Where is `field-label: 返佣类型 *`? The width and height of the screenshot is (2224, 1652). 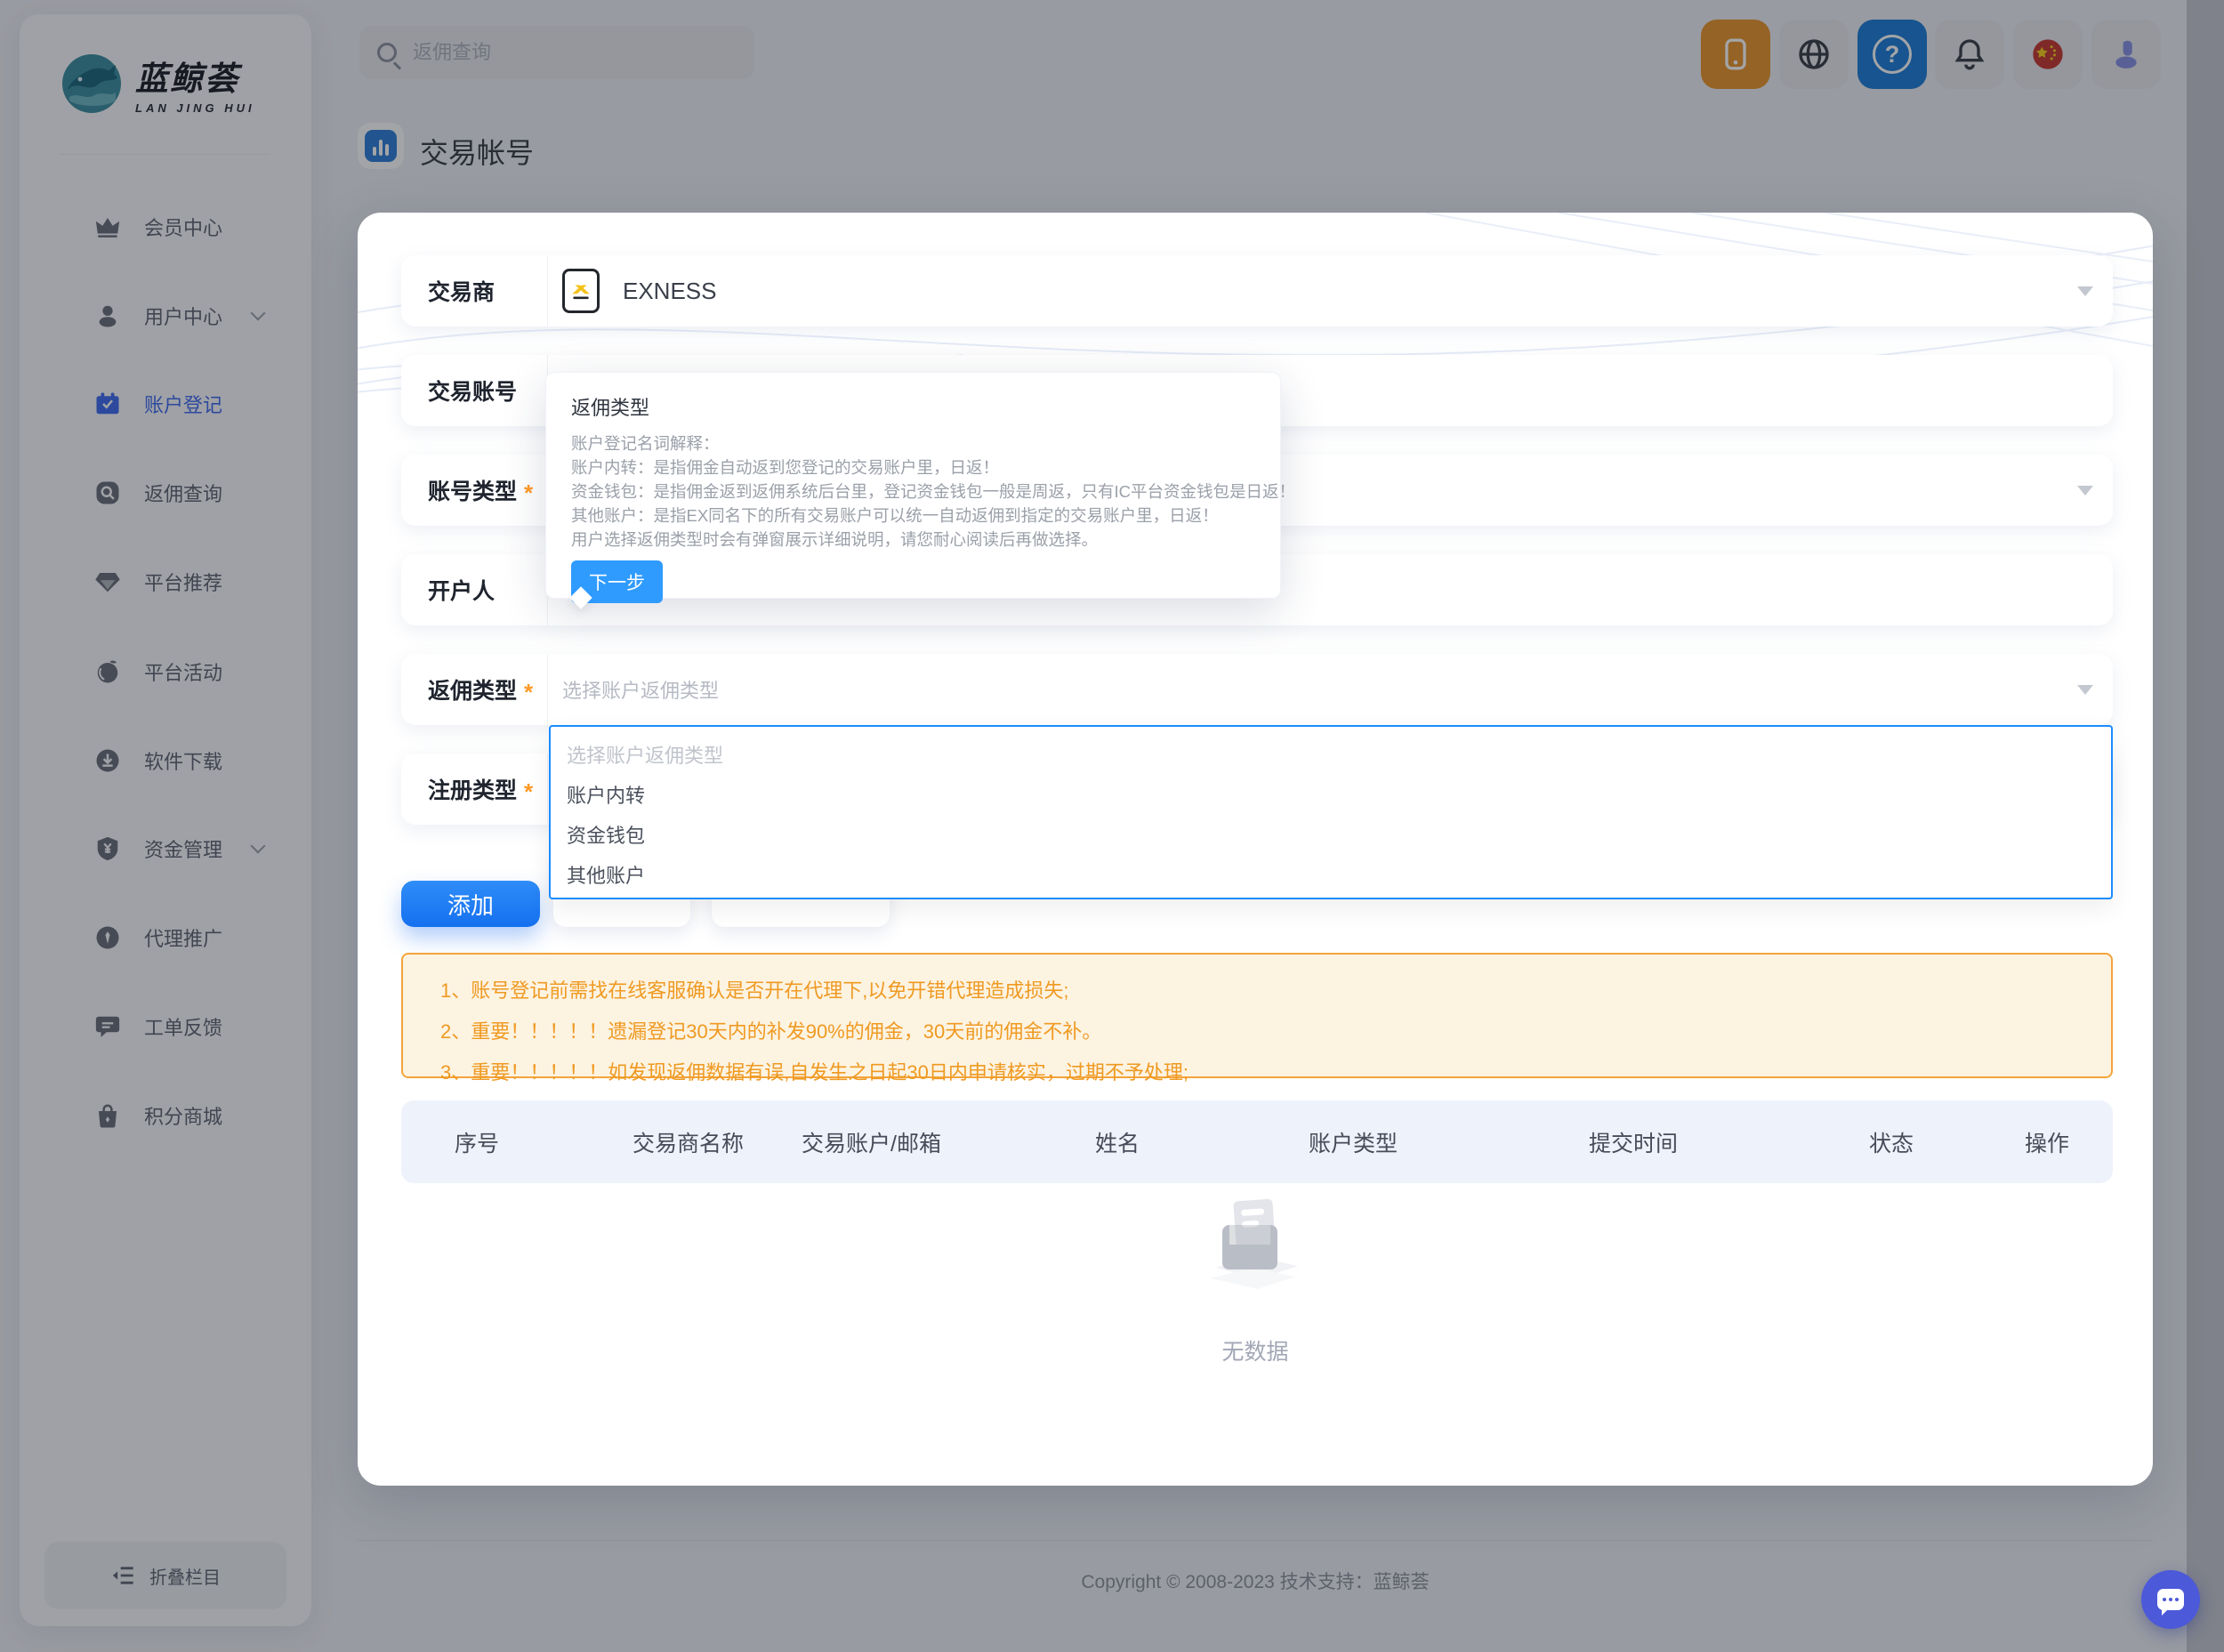 field-label: 返佣类型 * is located at coordinates (474, 689).